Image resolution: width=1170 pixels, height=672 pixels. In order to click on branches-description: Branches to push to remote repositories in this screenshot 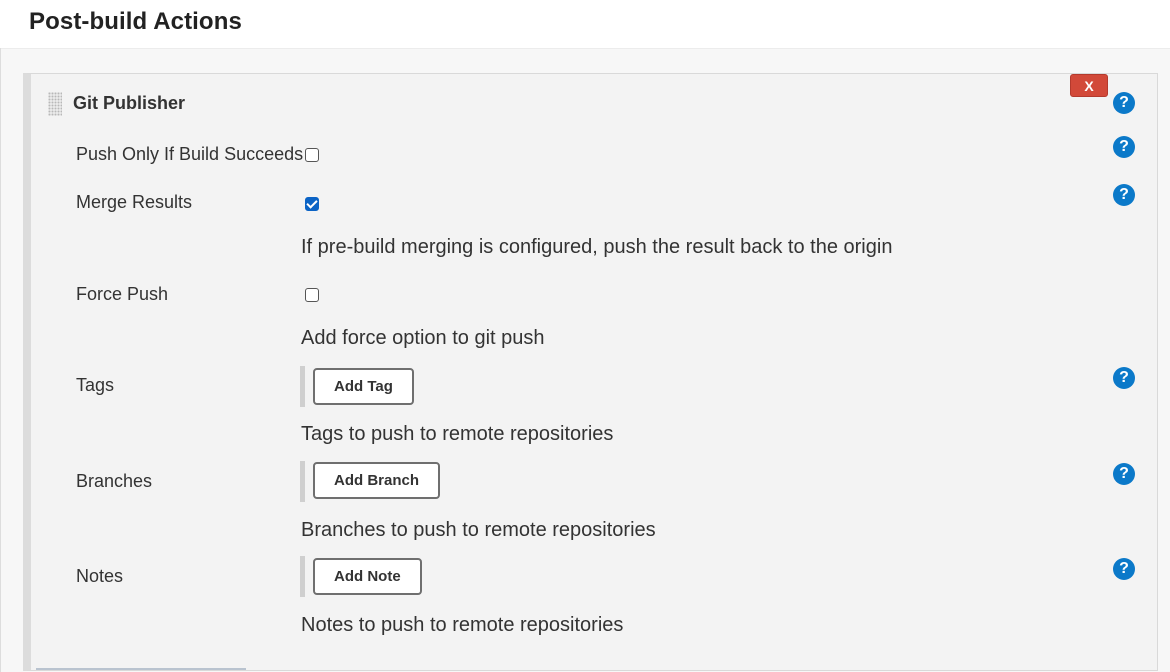, I will do `click(478, 530)`.